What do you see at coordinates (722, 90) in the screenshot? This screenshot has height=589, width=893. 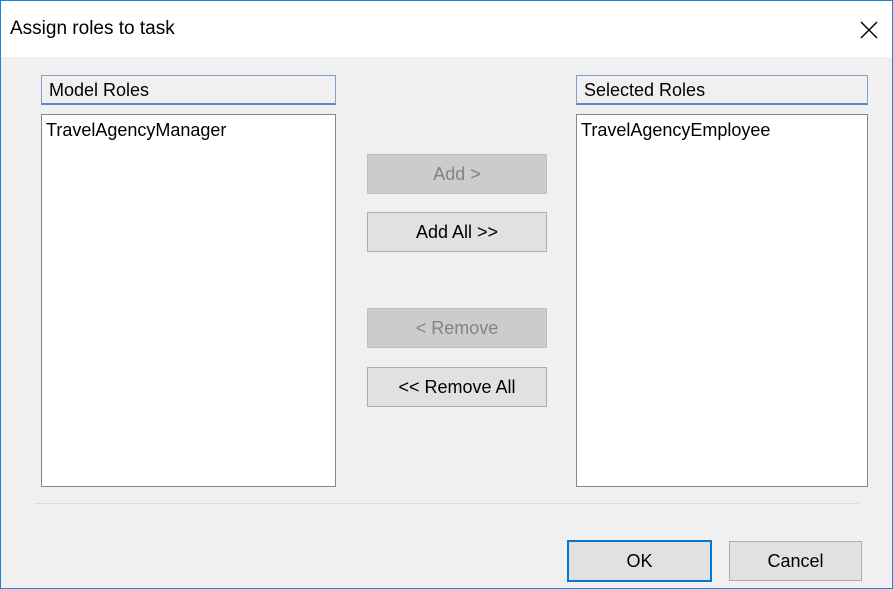 I see `selected-roles-header: Selected Roles` at bounding box center [722, 90].